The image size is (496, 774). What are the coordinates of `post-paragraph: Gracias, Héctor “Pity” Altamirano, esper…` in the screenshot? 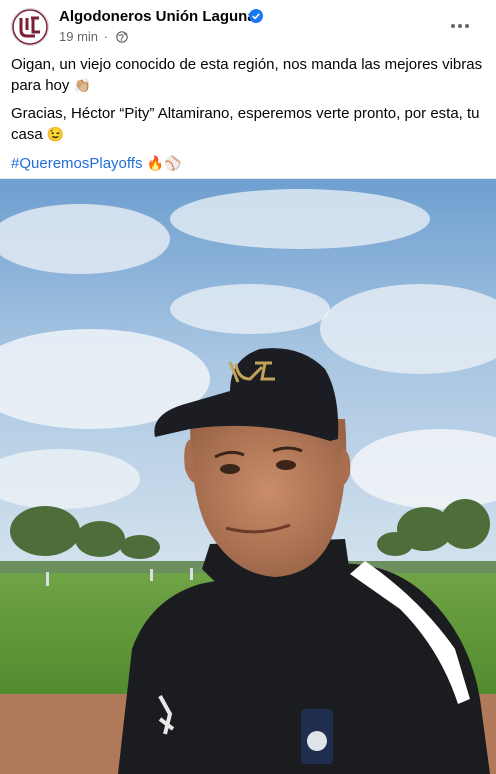 It's located at (248, 124).